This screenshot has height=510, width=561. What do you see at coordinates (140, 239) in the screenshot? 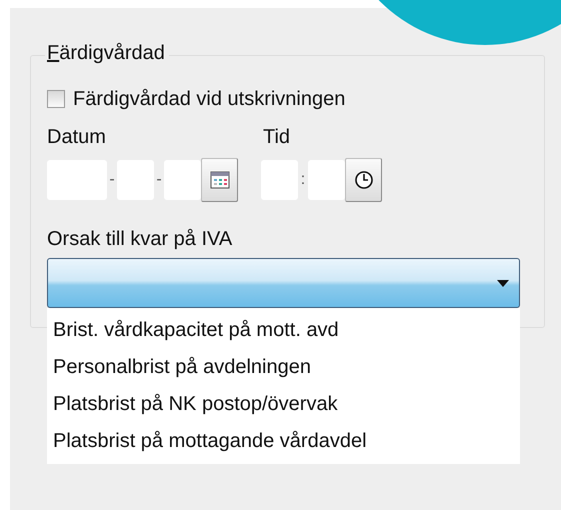
I see `reason-label: Orsak till kvar på IVA` at bounding box center [140, 239].